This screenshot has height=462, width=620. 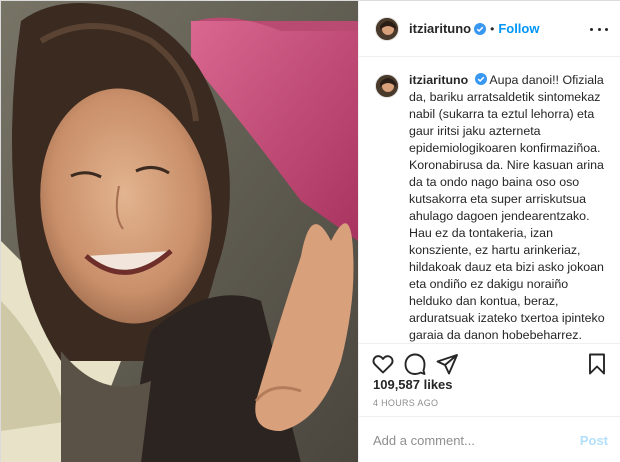 What do you see at coordinates (489, 360) in the screenshot?
I see `action-bar` at bounding box center [489, 360].